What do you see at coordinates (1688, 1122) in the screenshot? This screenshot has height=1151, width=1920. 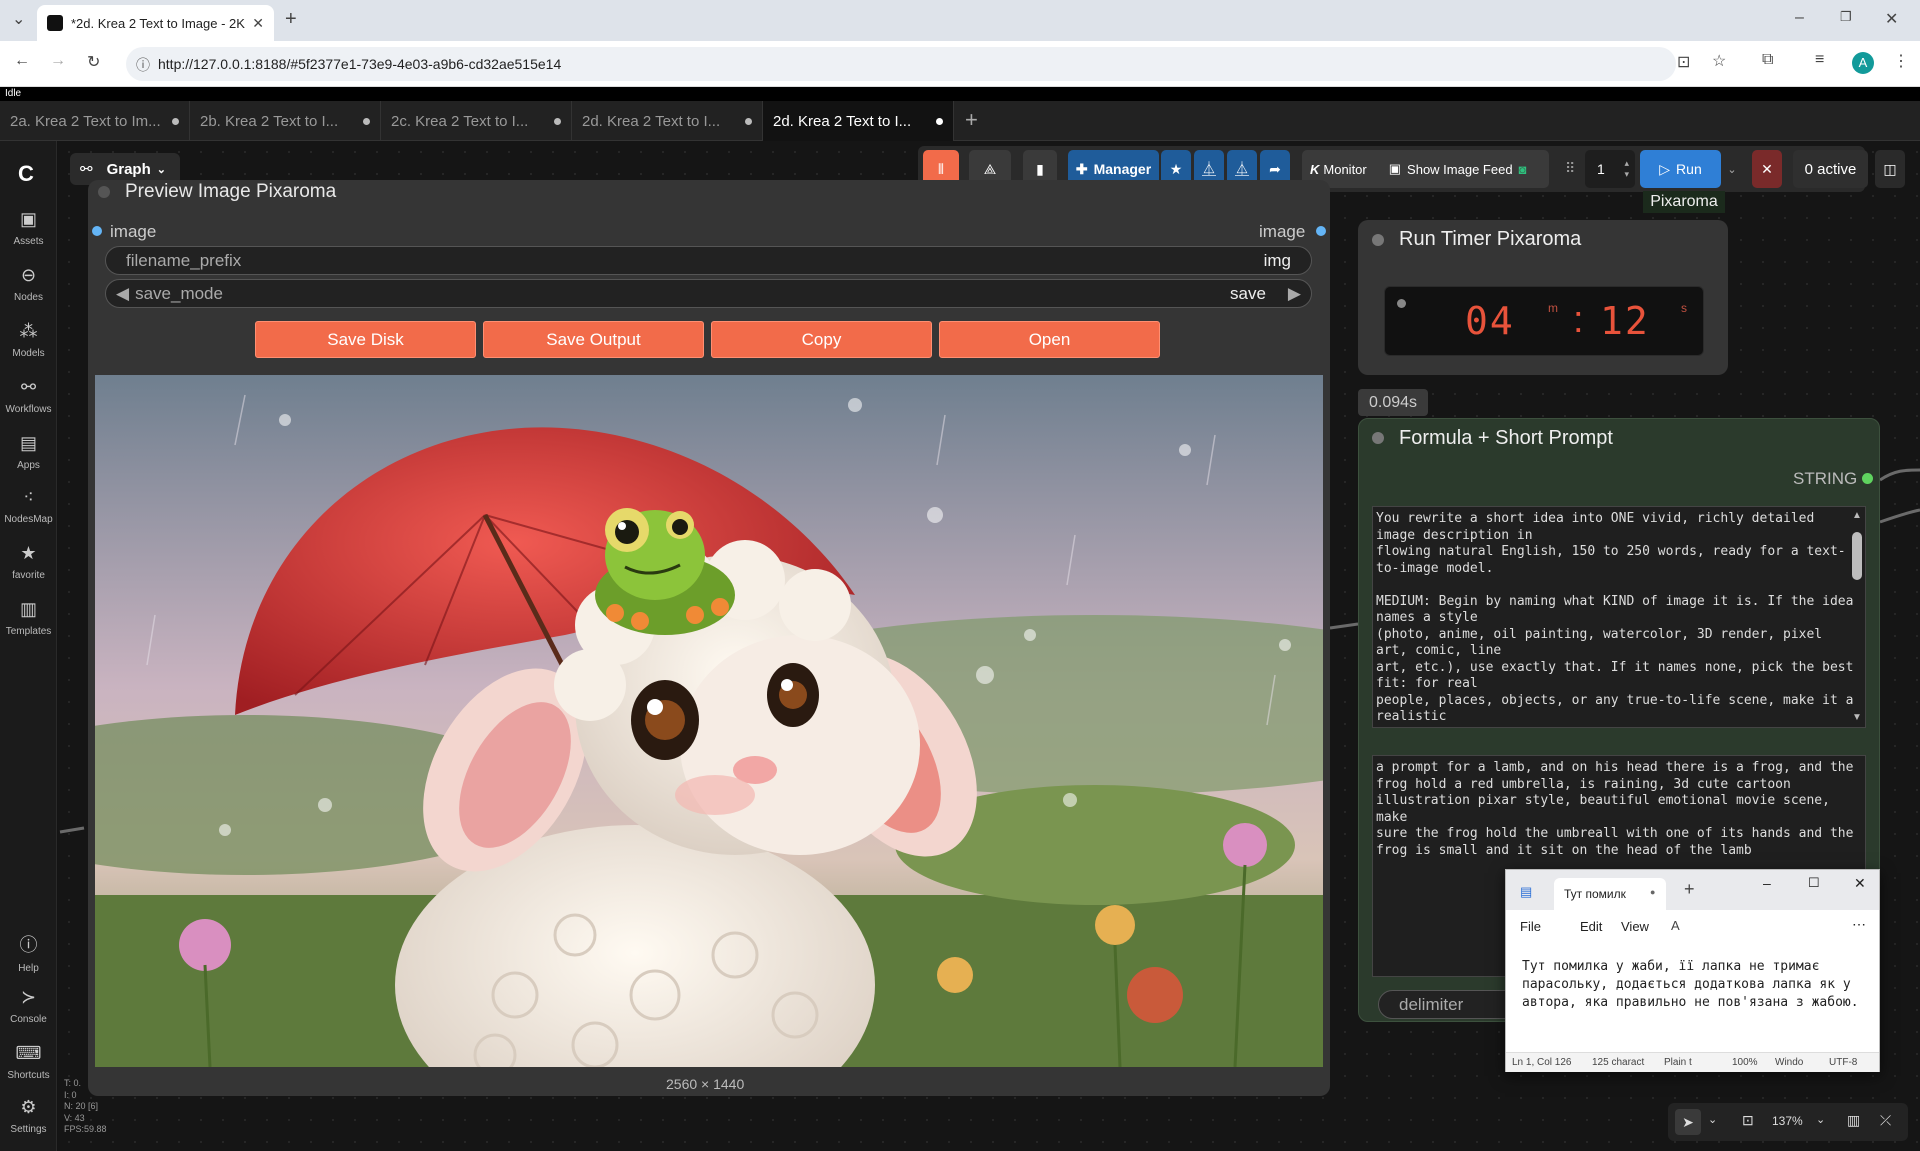 I see `pointer-icon: ➤` at bounding box center [1688, 1122].